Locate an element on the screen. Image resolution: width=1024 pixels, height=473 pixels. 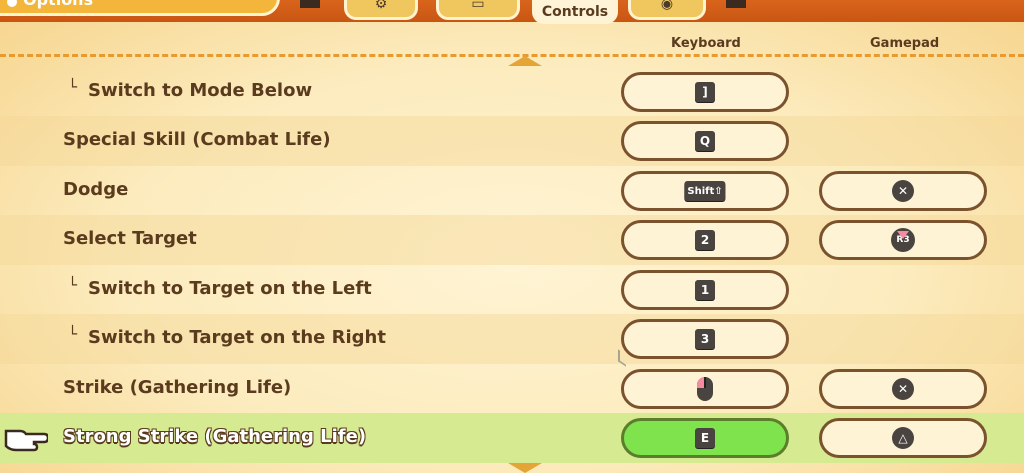
gear-icon: ⚙ is located at coordinates (381, 6).